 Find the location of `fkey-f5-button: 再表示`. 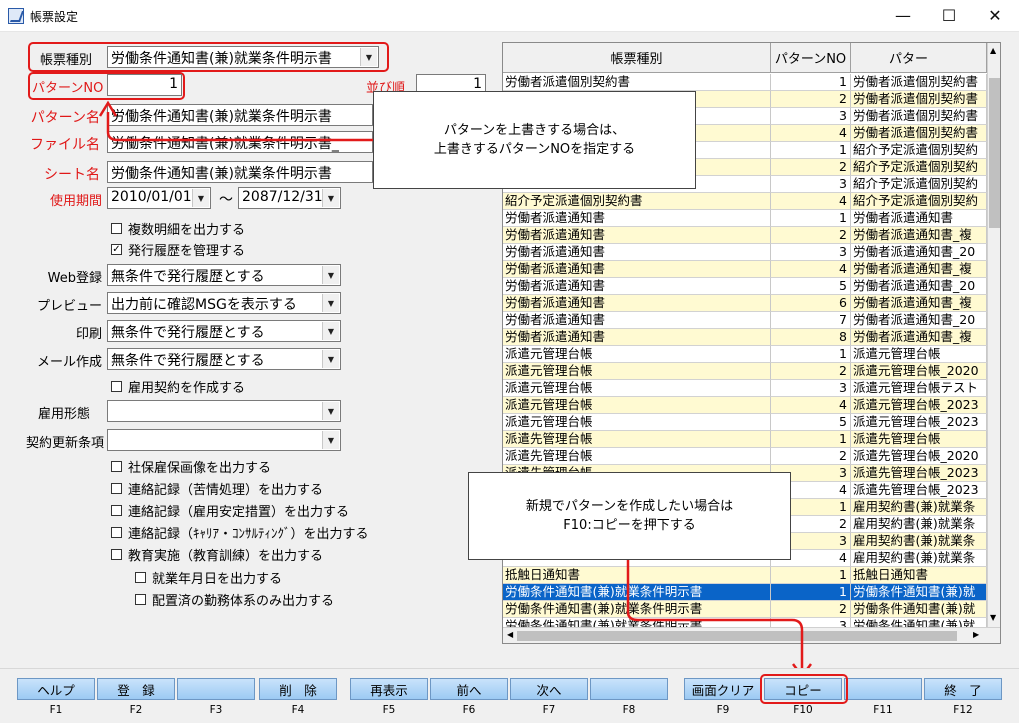

fkey-f5-button: 再表示 is located at coordinates (389, 689).